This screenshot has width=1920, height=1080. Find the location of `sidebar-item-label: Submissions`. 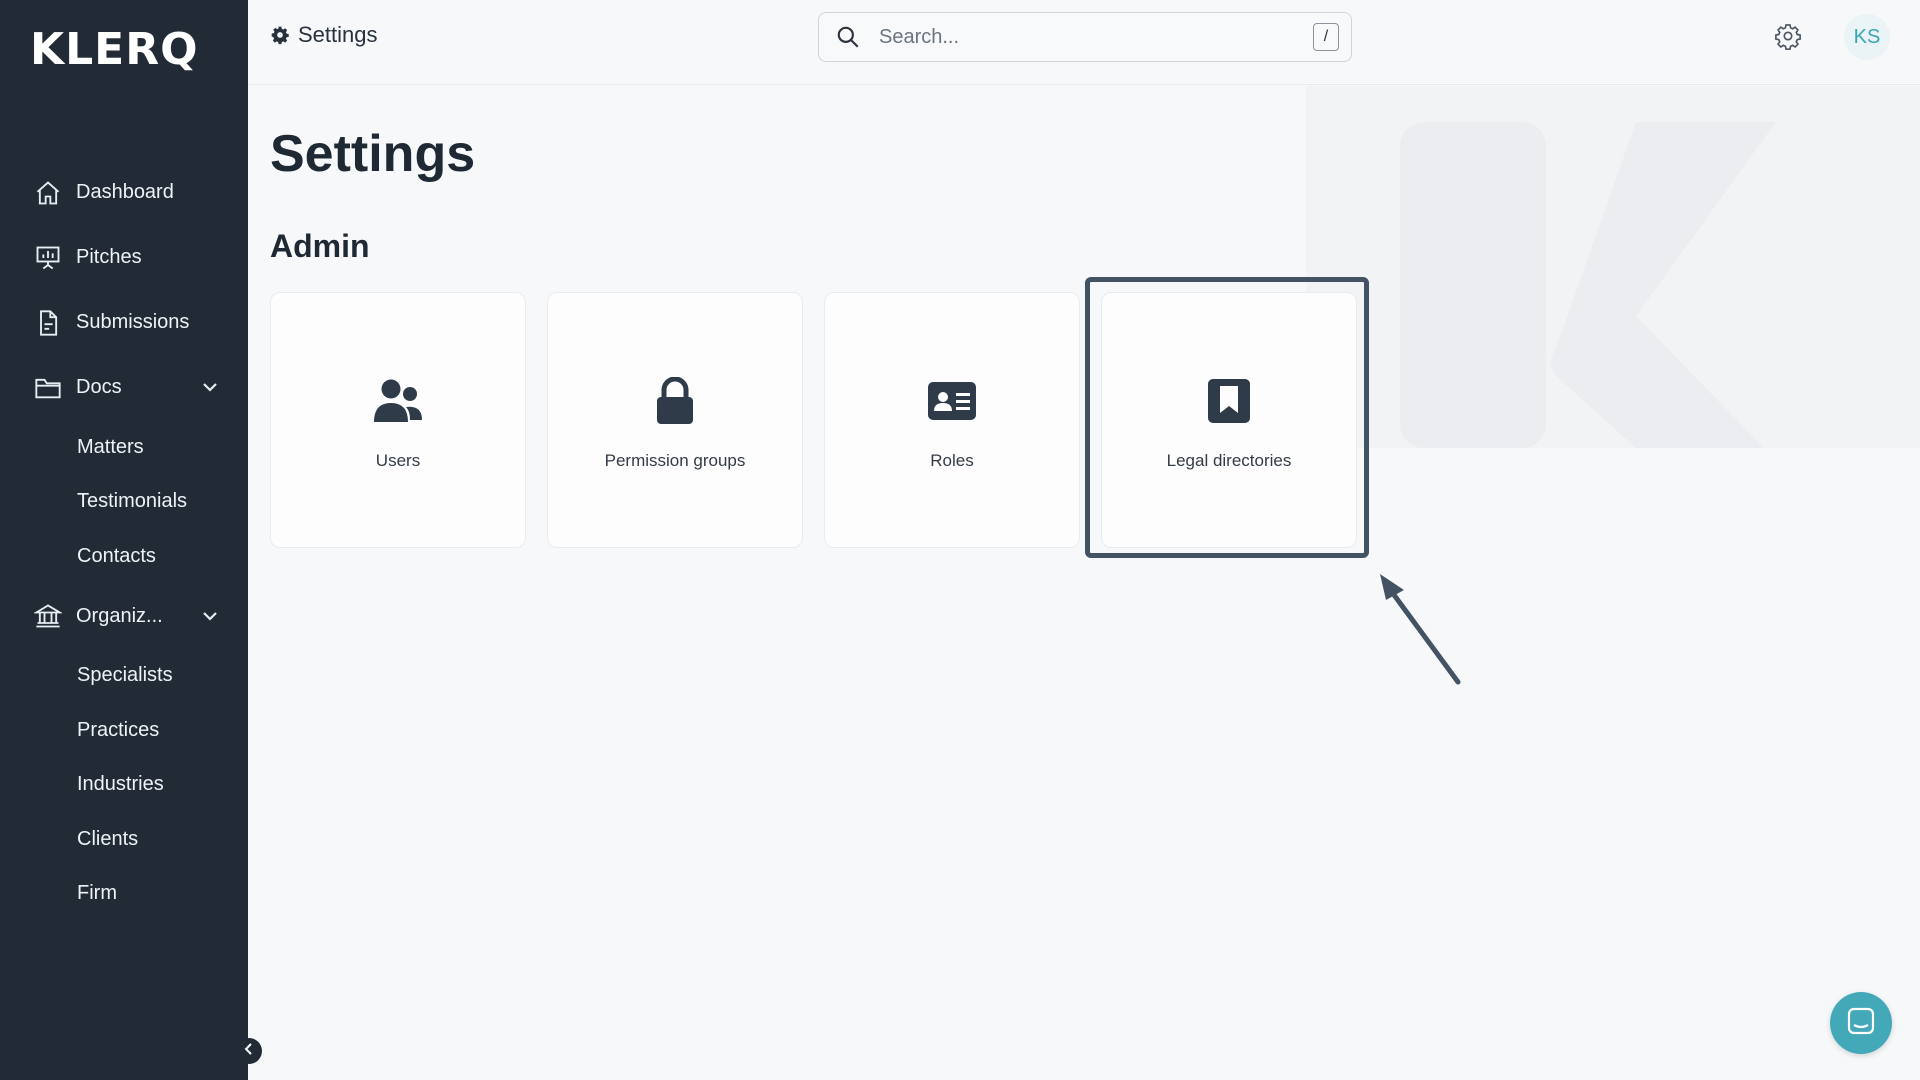

sidebar-item-label: Submissions is located at coordinates (133, 322).